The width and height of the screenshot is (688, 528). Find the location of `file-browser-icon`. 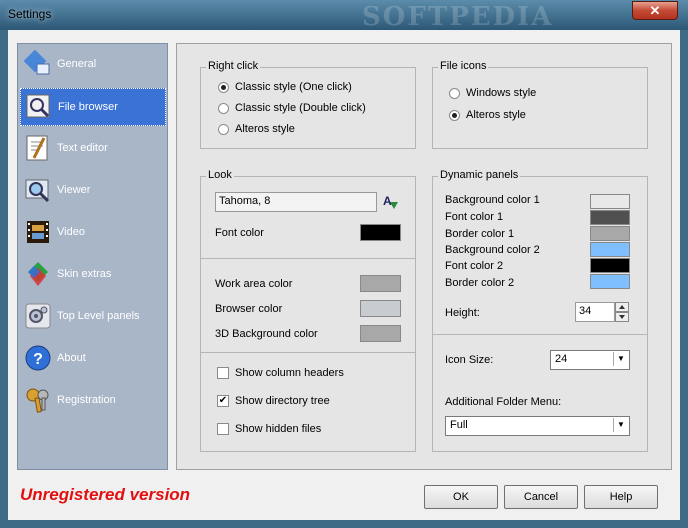

file-browser-icon is located at coordinates (38, 106).